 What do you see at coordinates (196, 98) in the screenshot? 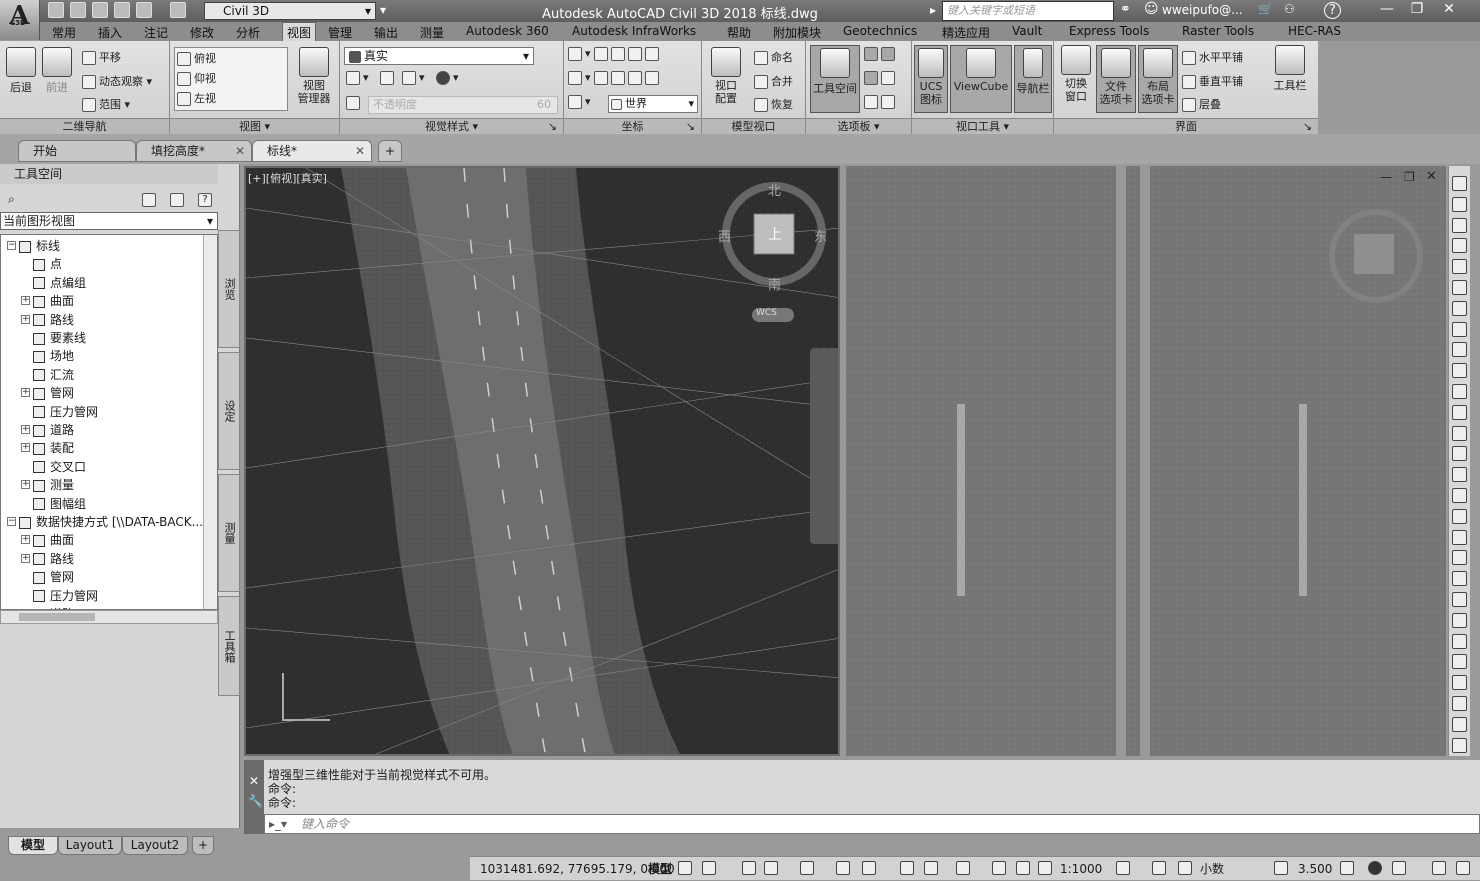
I see `view-left-item: 左视` at bounding box center [196, 98].